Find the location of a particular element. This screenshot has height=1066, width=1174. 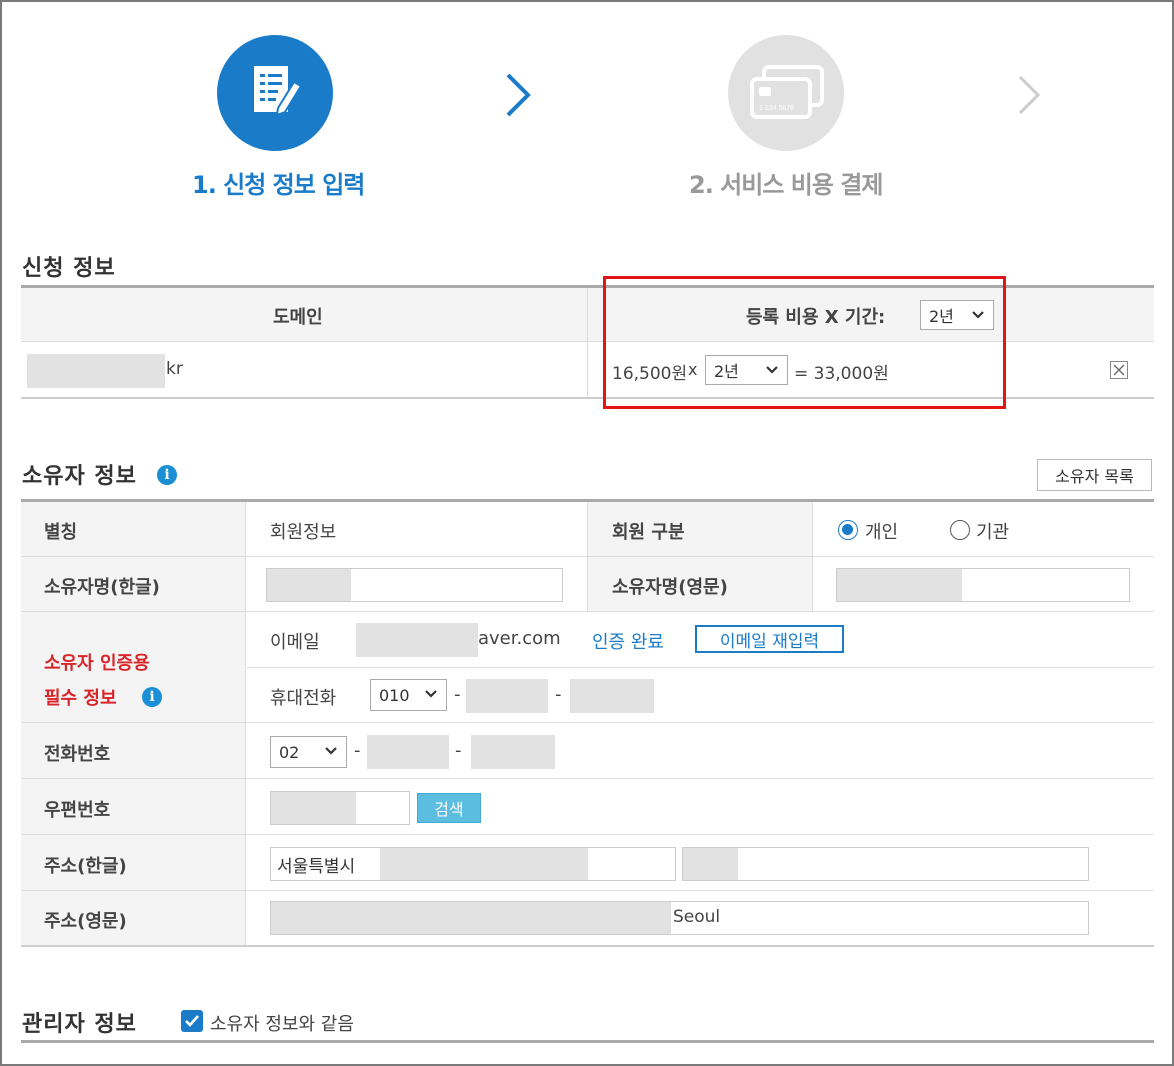

organization-radio-label: 기관 is located at coordinates (993, 532).